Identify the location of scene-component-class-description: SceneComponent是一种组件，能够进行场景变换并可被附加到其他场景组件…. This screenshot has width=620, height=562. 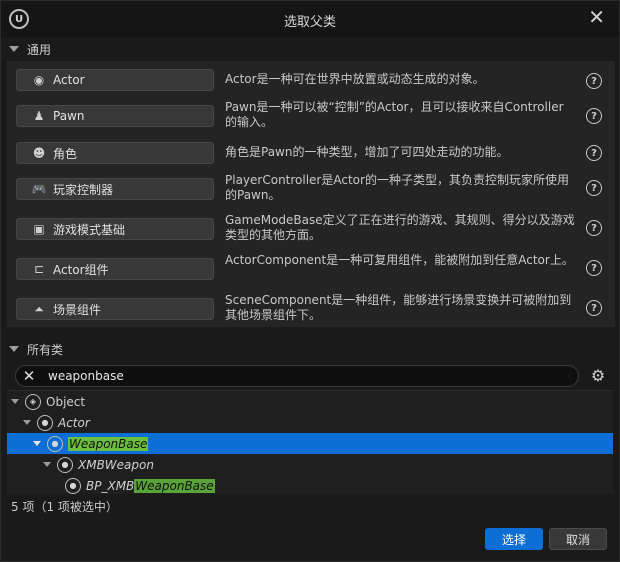
(398, 307).